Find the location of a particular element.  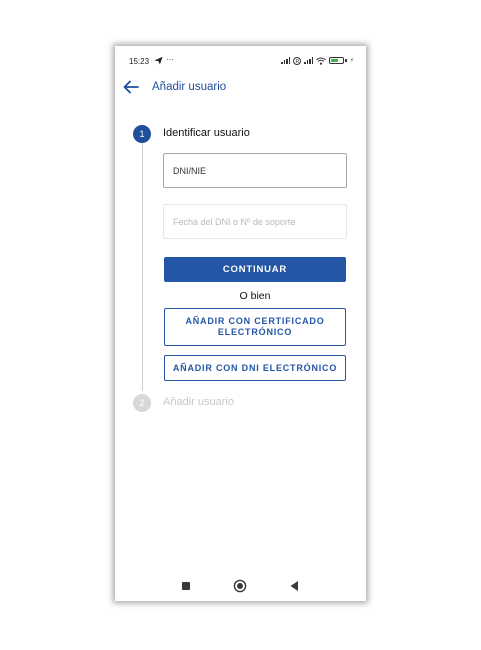

battery-level is located at coordinates (335, 60).